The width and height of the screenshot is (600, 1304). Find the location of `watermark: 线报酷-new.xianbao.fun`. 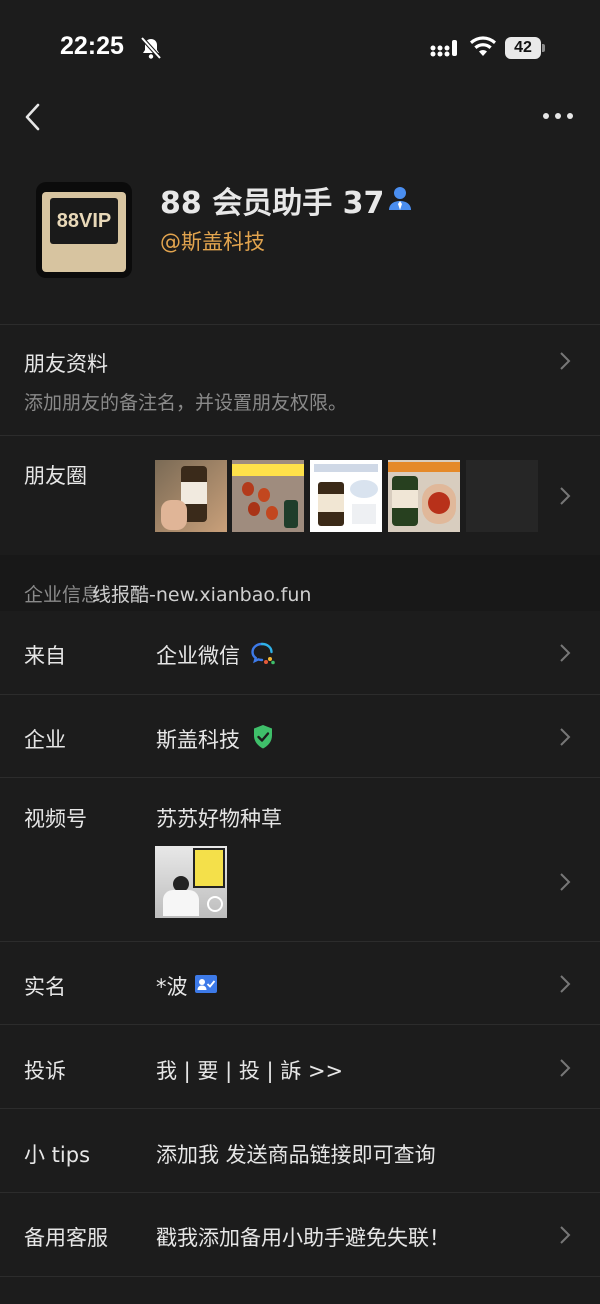

watermark: 线报酷-new.xianbao.fun is located at coordinates (202, 595).